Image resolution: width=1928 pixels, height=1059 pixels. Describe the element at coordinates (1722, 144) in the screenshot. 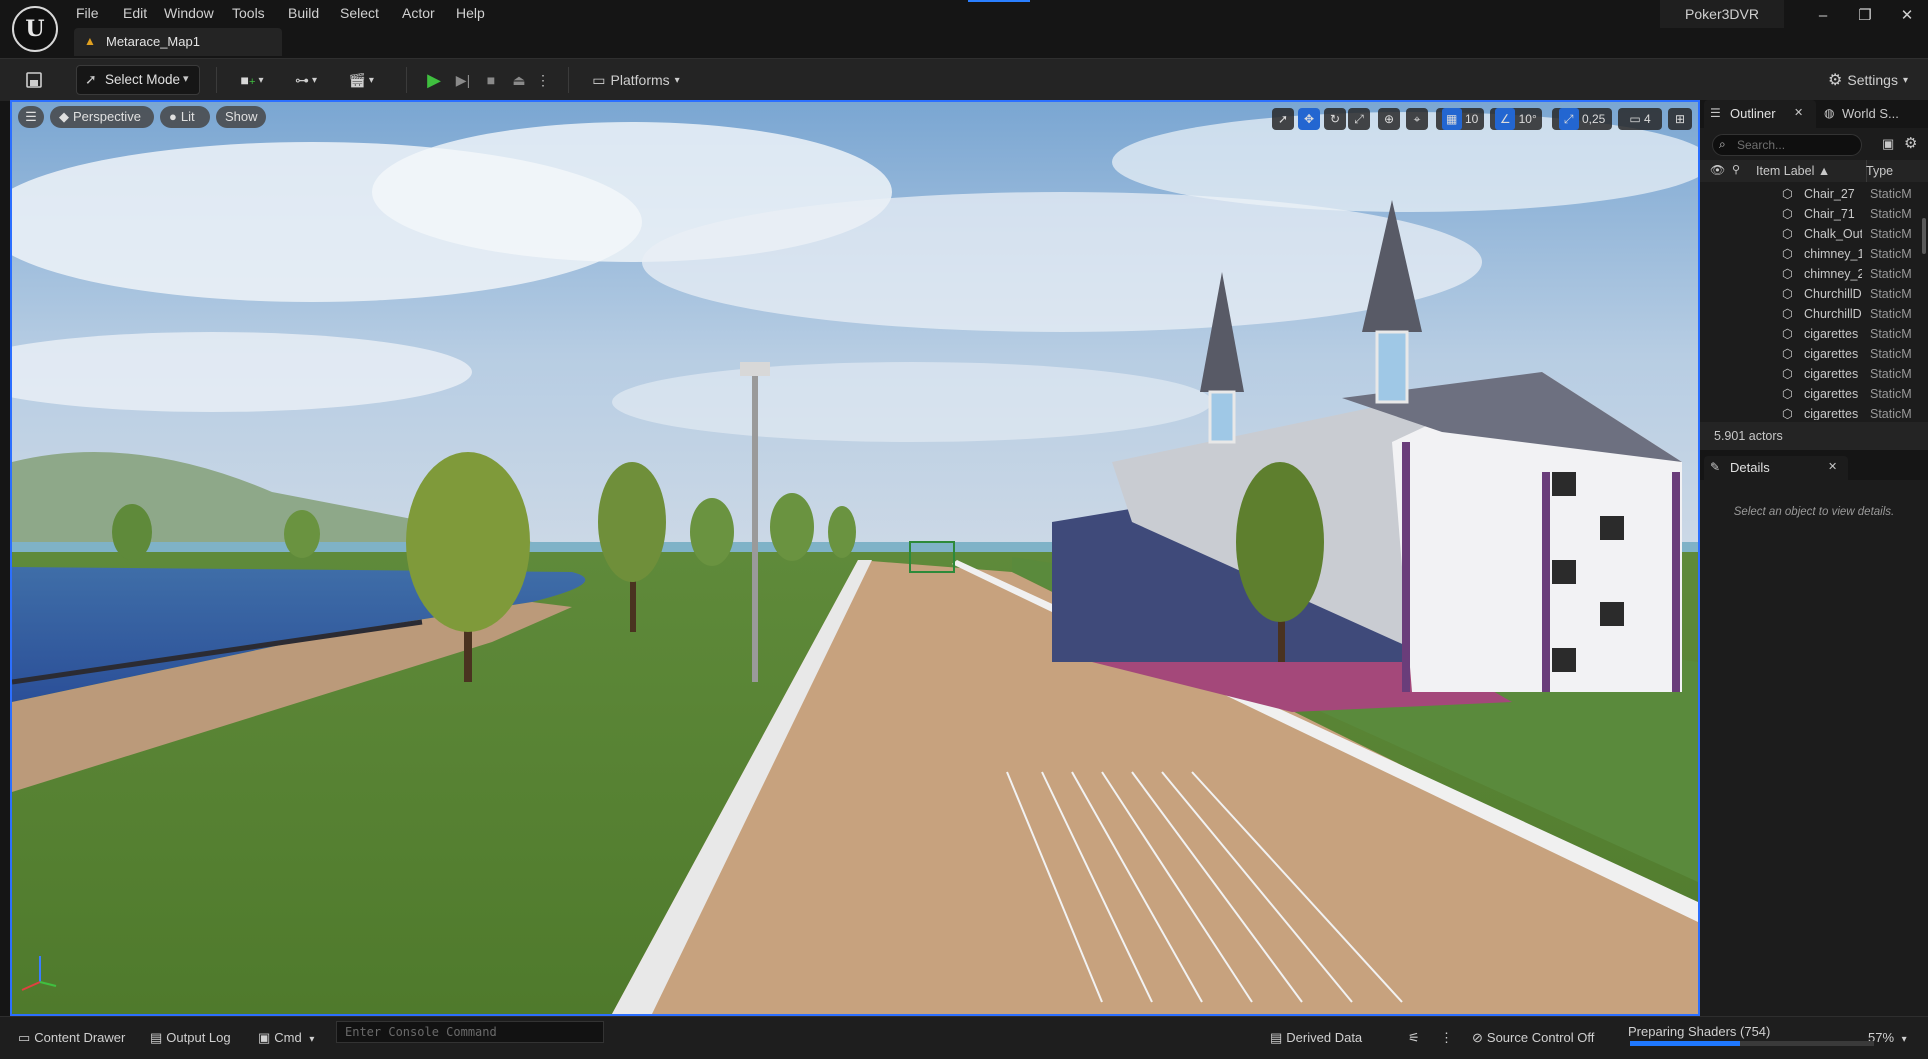

I see `search-icon: ⌕` at that location.